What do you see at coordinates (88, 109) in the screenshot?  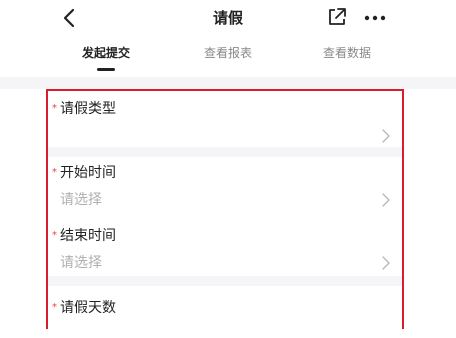 I see `field-label: 请假类型` at bounding box center [88, 109].